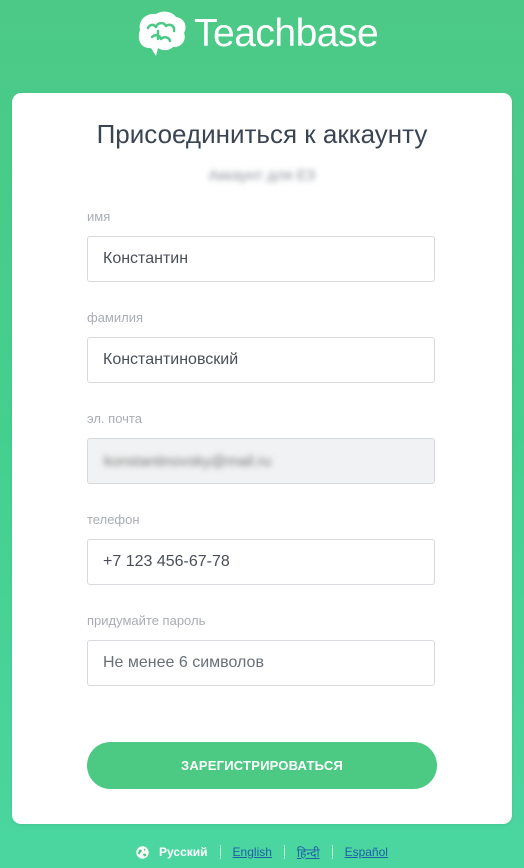 This screenshot has width=524, height=868. Describe the element at coordinates (146, 620) in the screenshot. I see `password-label: придумайте пароль` at that location.